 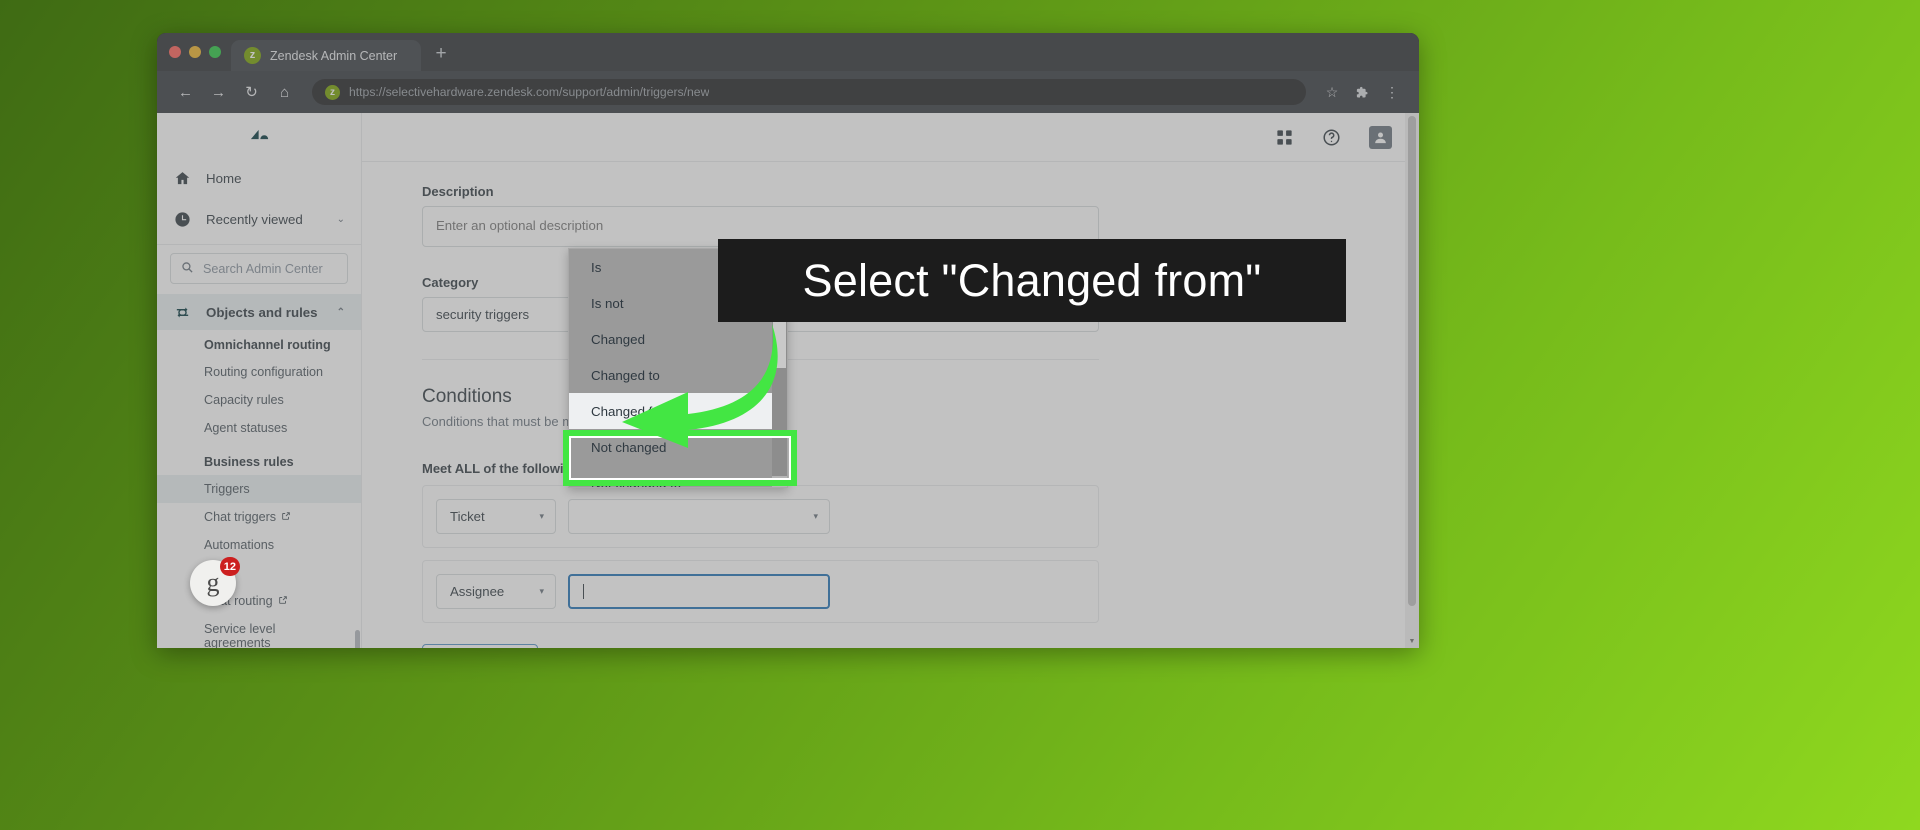 What do you see at coordinates (583, 591) in the screenshot?
I see `text-caret` at bounding box center [583, 591].